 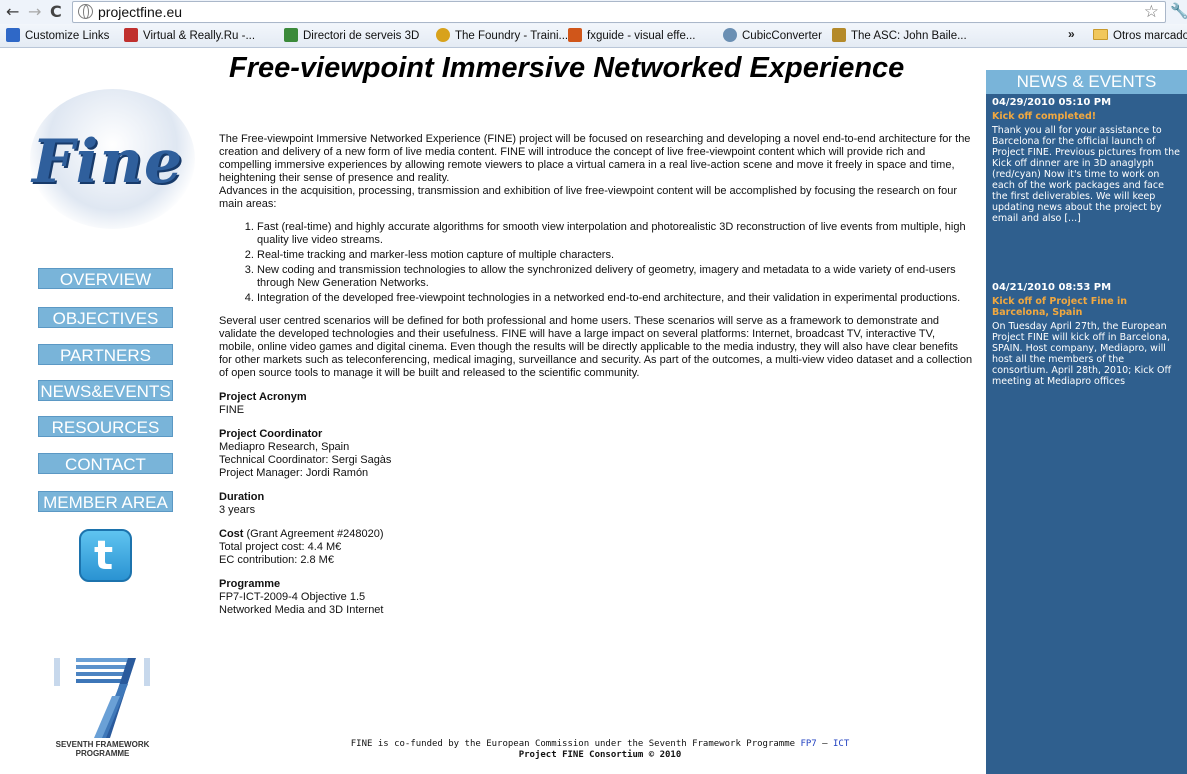 What do you see at coordinates (13, 35) in the screenshot?
I see `customize-links-icon` at bounding box center [13, 35].